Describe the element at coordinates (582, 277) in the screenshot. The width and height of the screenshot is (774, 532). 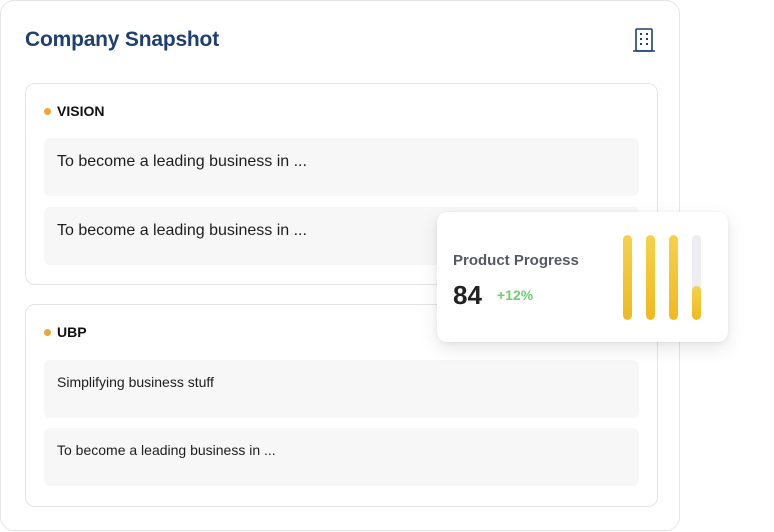
I see `product-progress-card: Product Progress 84 +12%` at that location.